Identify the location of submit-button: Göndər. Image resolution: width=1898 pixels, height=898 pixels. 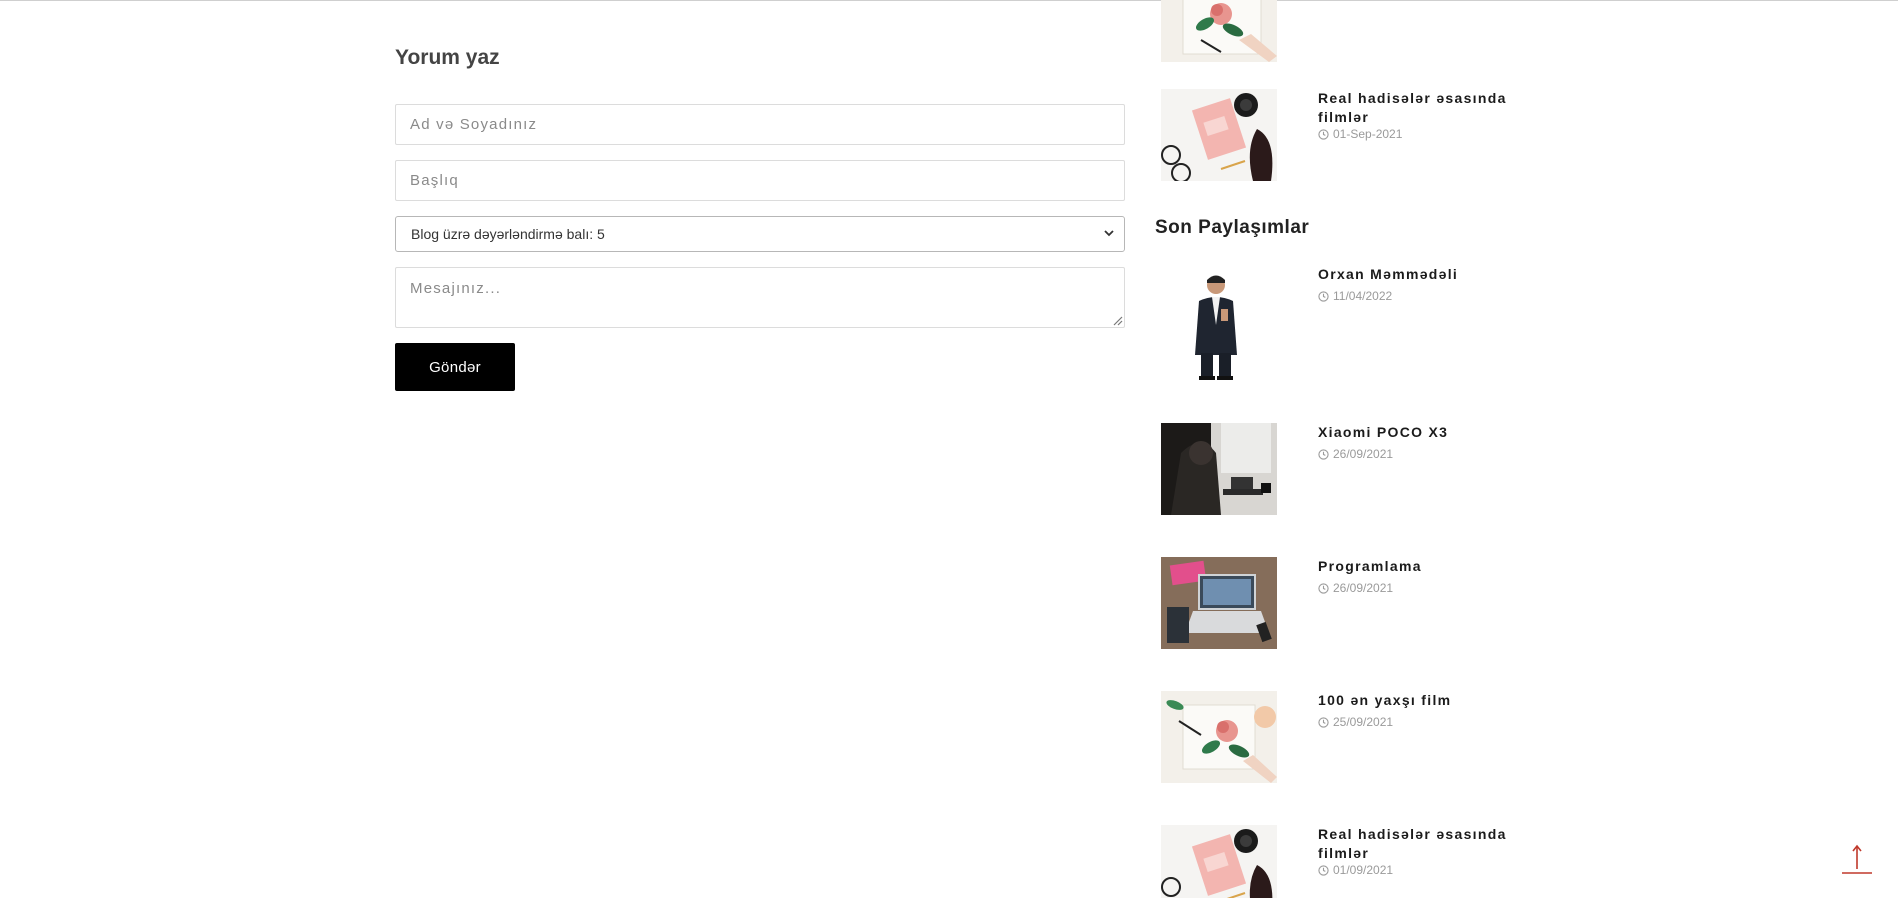
(455, 367).